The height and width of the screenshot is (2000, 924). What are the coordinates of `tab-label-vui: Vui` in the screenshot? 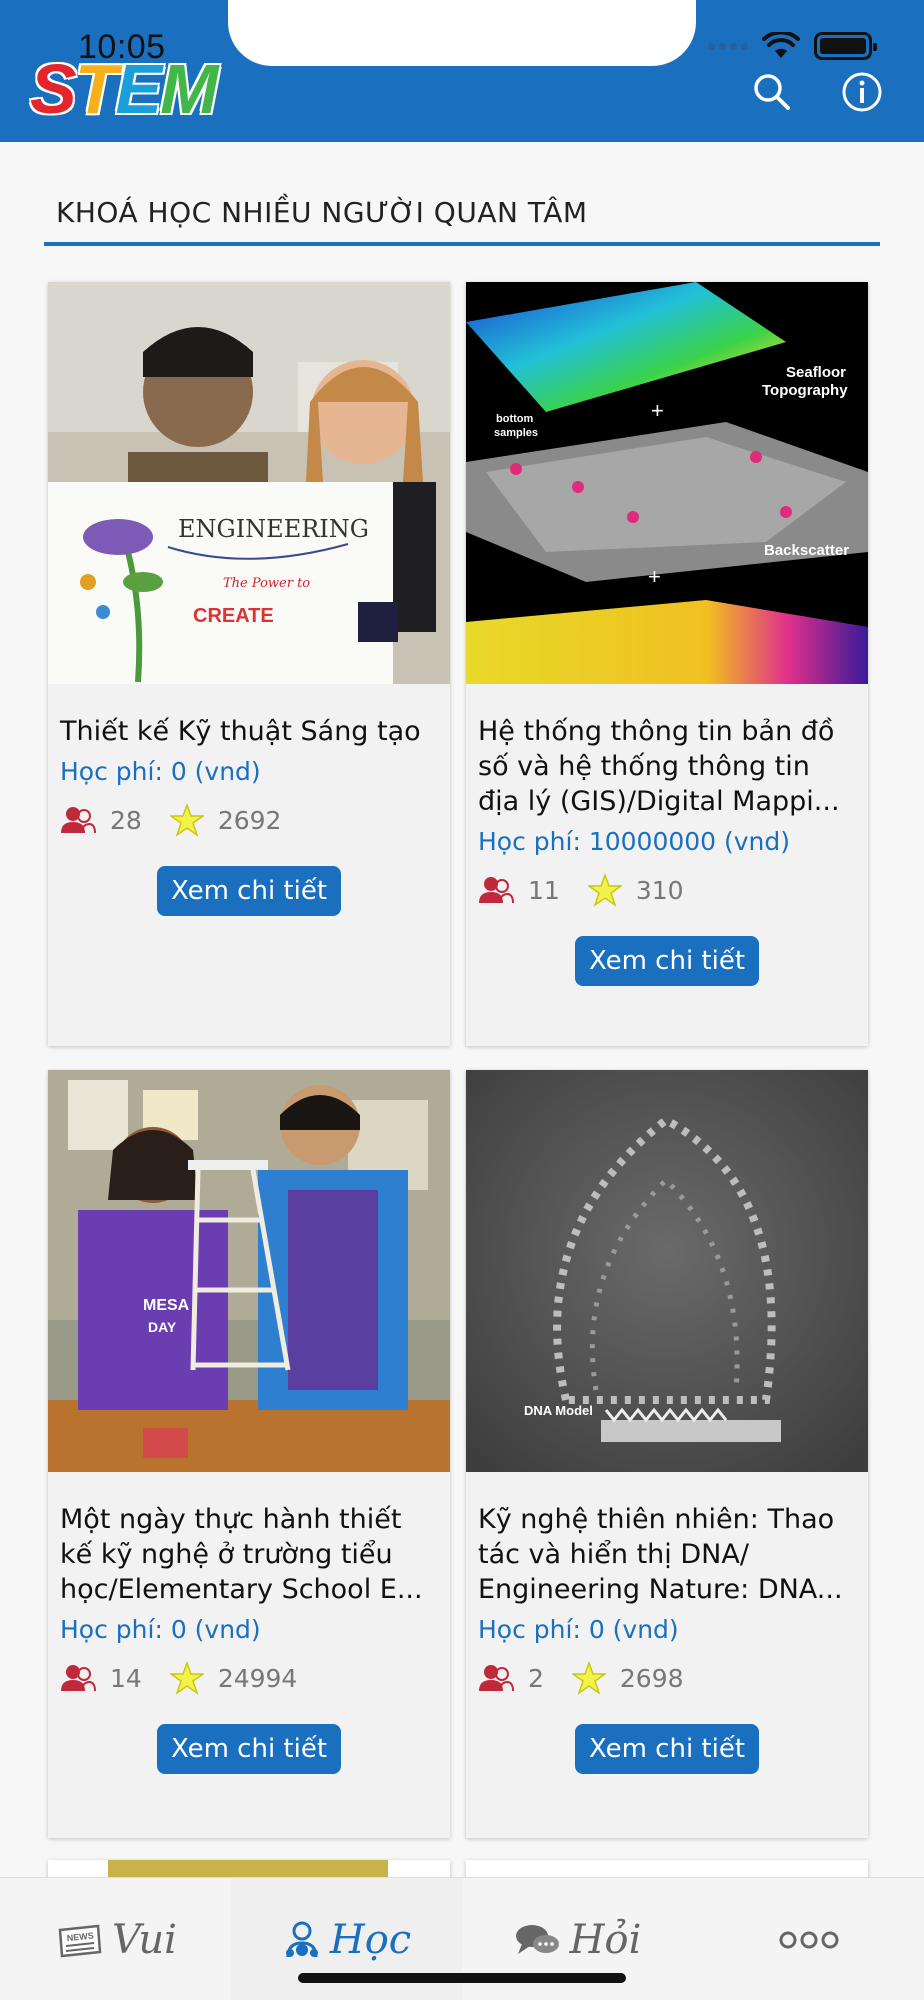 It's located at (144, 1939).